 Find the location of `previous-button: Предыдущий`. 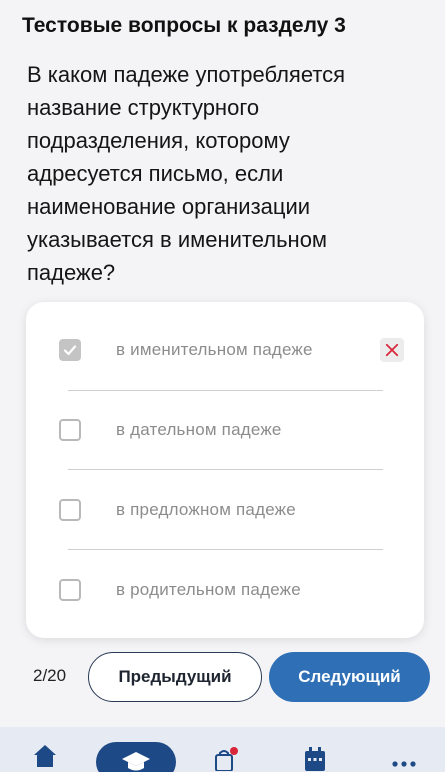

previous-button: Предыдущий is located at coordinates (175, 677).